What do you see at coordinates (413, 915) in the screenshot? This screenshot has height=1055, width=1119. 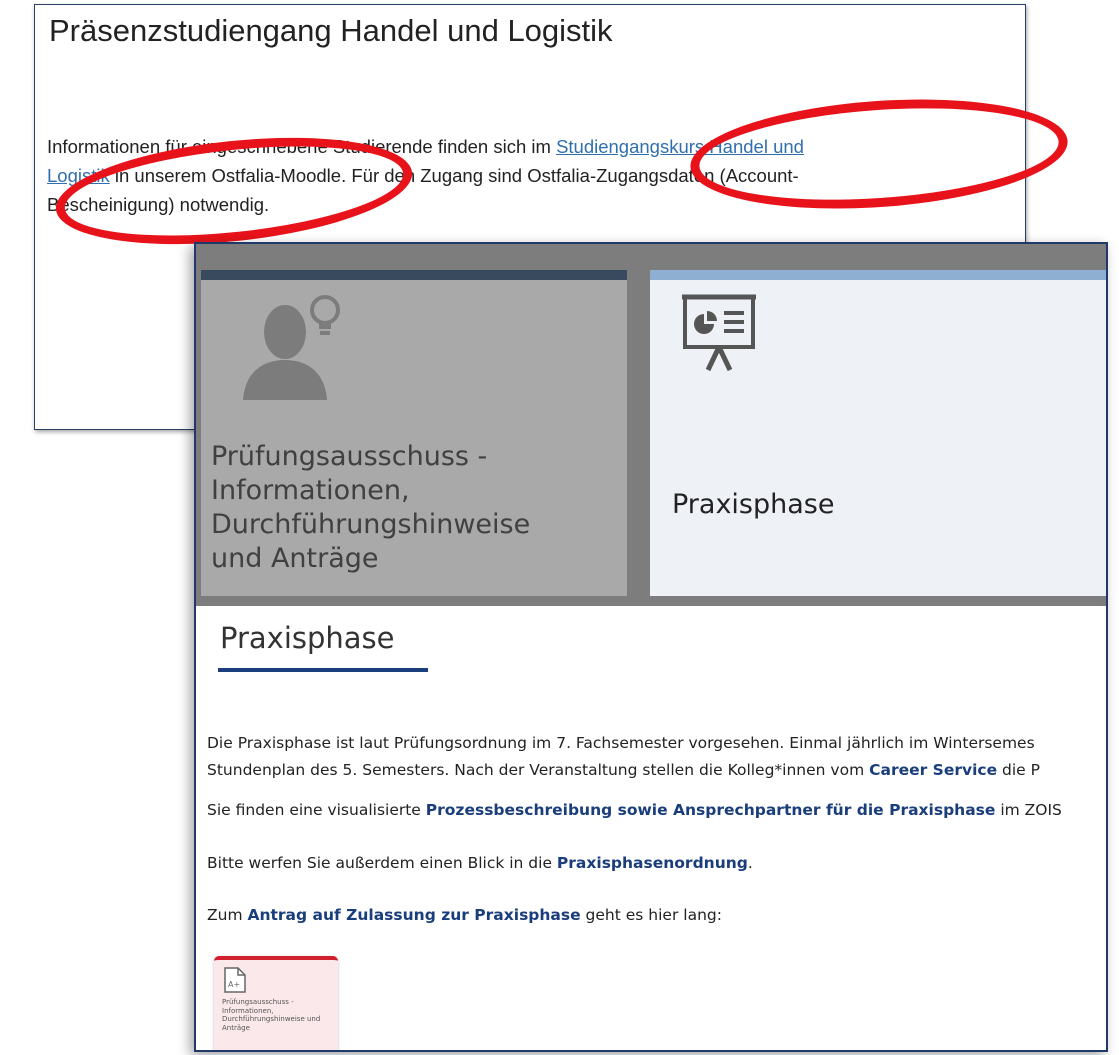 I see `antrag-zulassung-link: Antrag auf Zulassung zur Praxisphase` at bounding box center [413, 915].